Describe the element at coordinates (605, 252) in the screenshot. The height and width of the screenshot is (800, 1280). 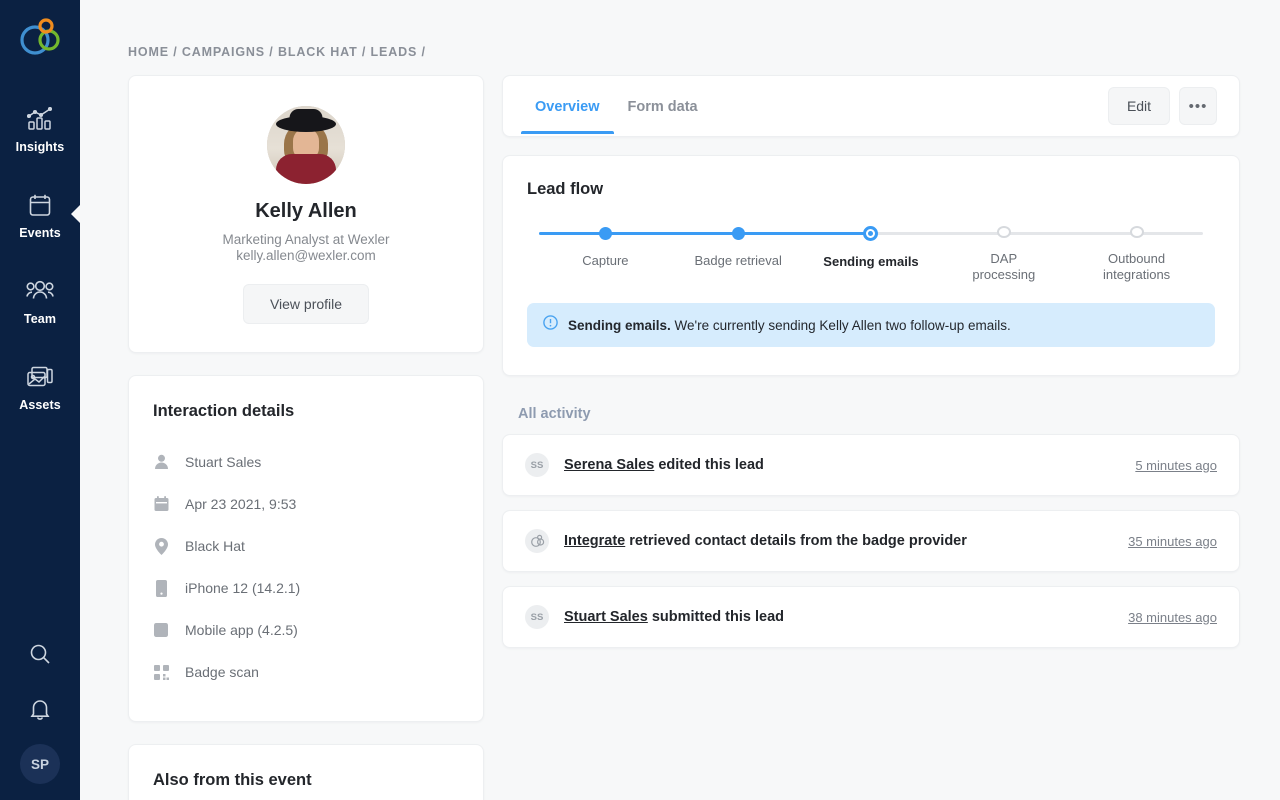
I see `flow-step-capture: Capture` at that location.